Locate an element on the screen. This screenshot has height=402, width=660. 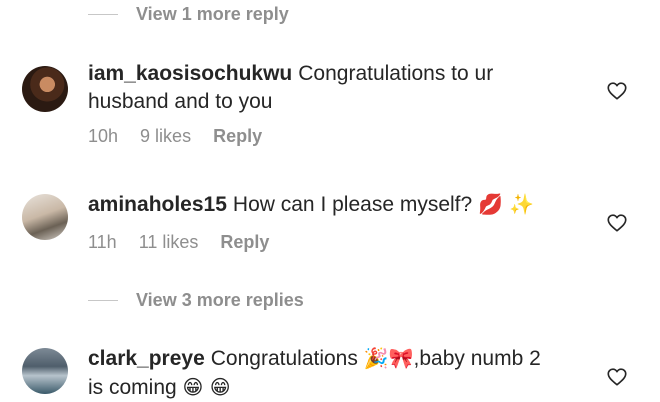
comment-username: iam_kaosisochukwu is located at coordinates (190, 73).